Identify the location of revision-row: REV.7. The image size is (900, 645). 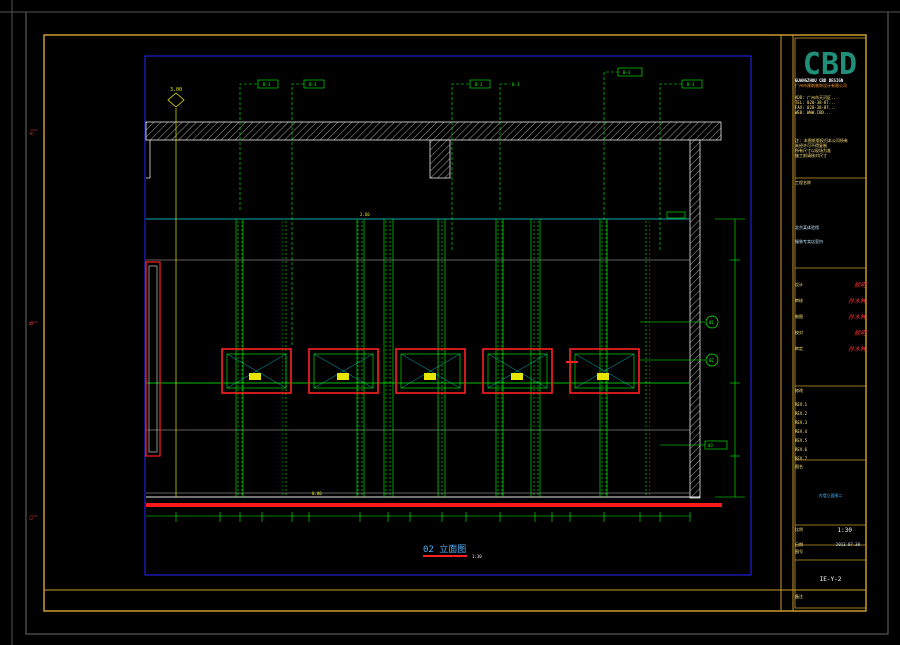
(801, 458).